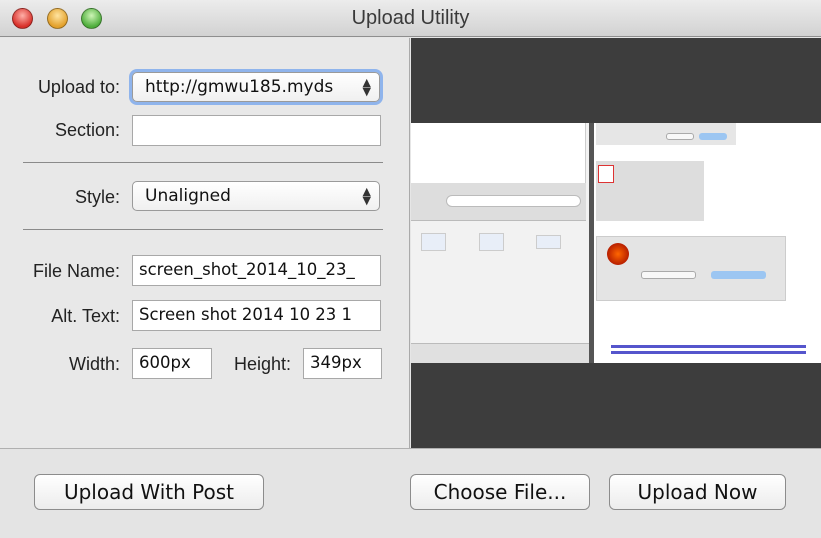 Image resolution: width=821 pixels, height=538 pixels. What do you see at coordinates (256, 270) in the screenshot?
I see `file-name-input: screen_shot_2014_10_23_` at bounding box center [256, 270].